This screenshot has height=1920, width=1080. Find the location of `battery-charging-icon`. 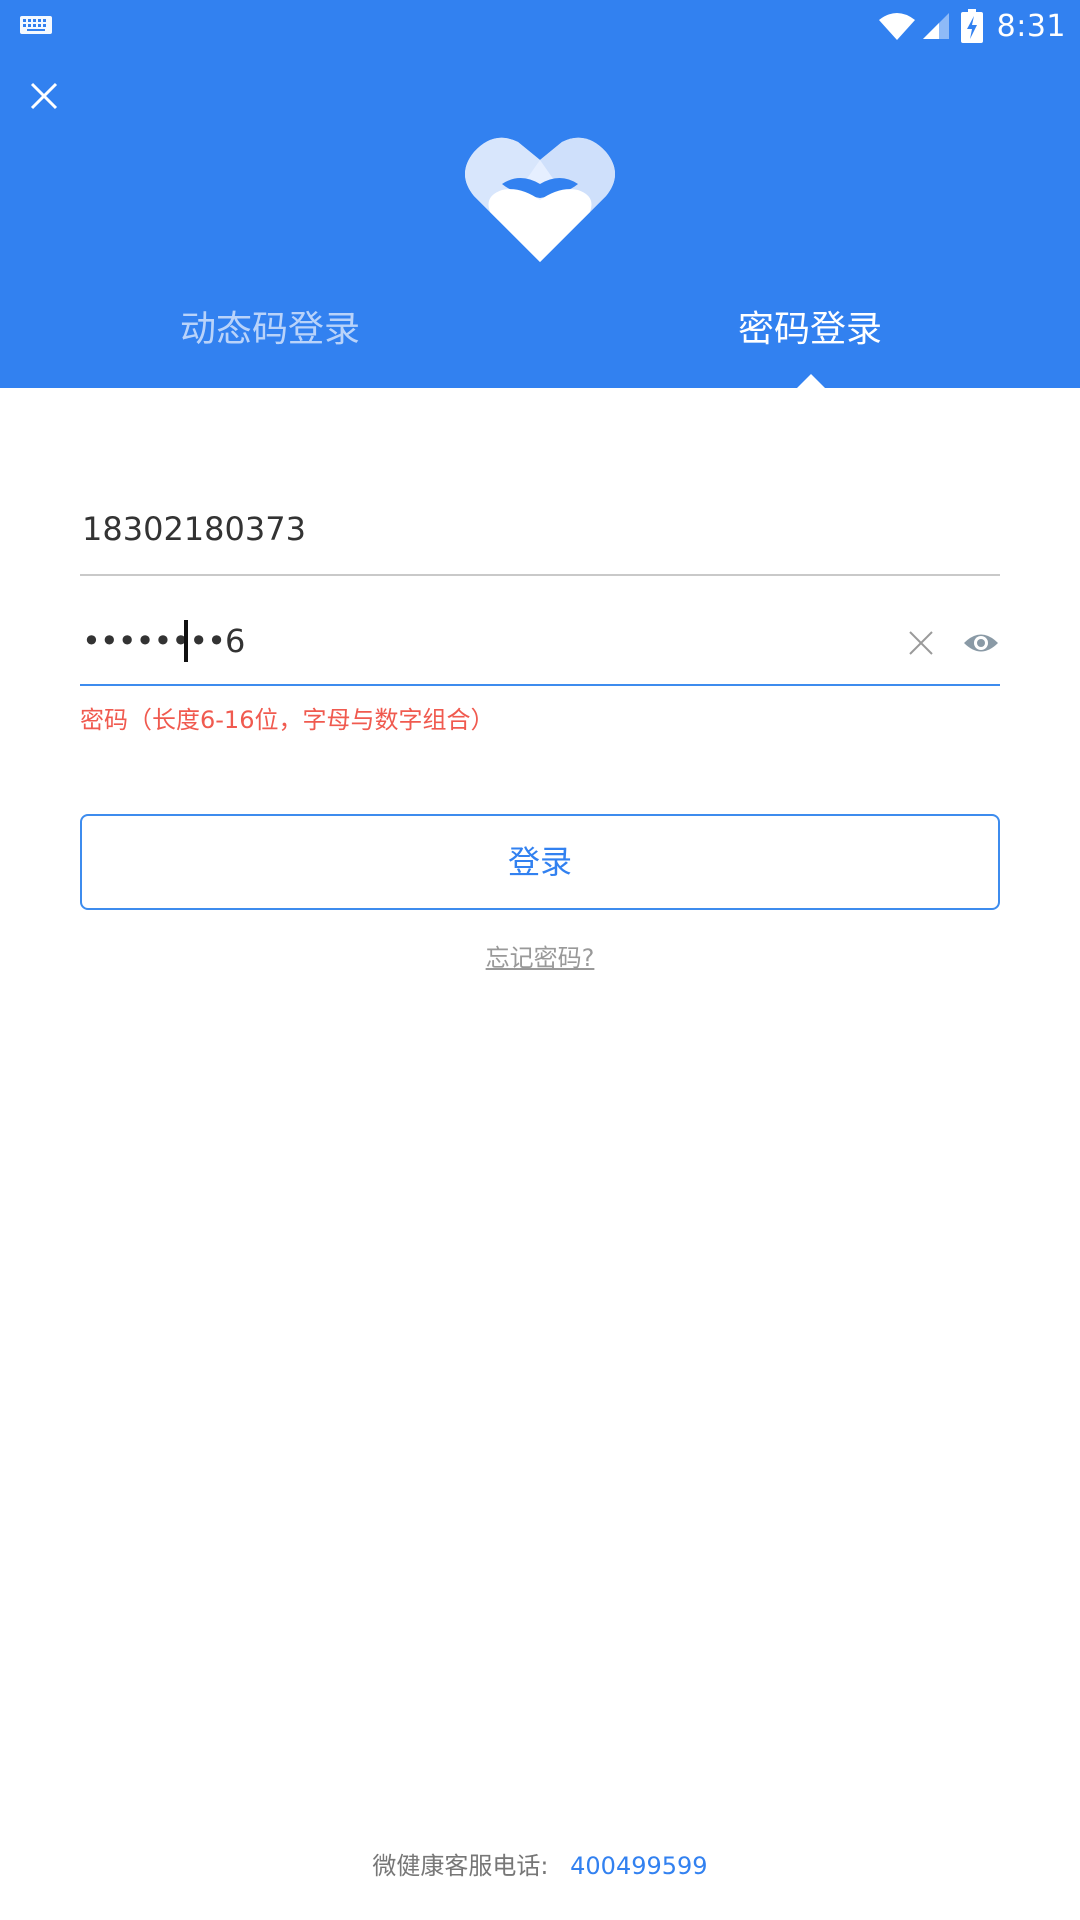

battery-charging-icon is located at coordinates (971, 26).